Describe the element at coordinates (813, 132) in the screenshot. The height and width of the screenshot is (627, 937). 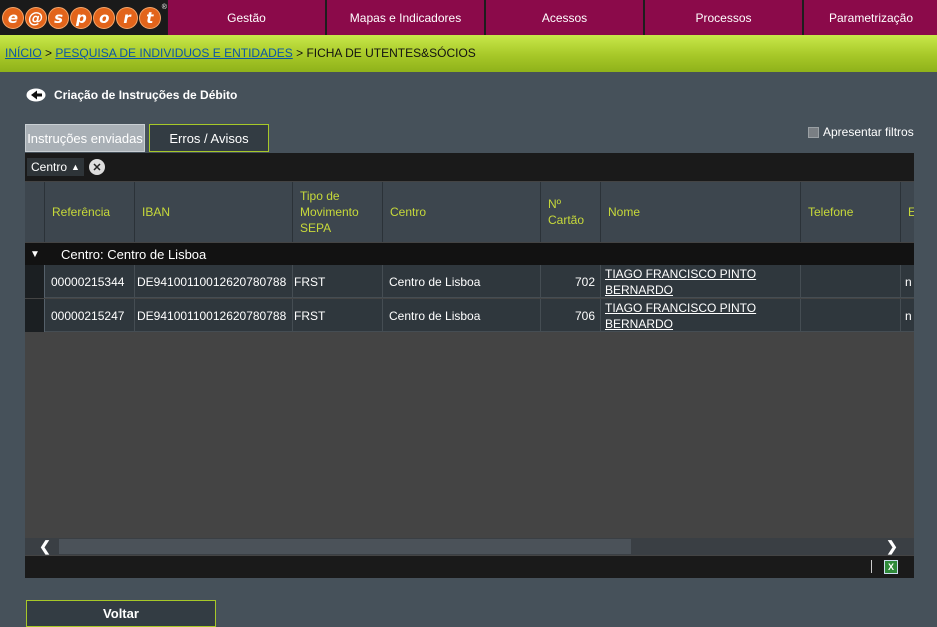
I see `show-filters-checkbox` at that location.